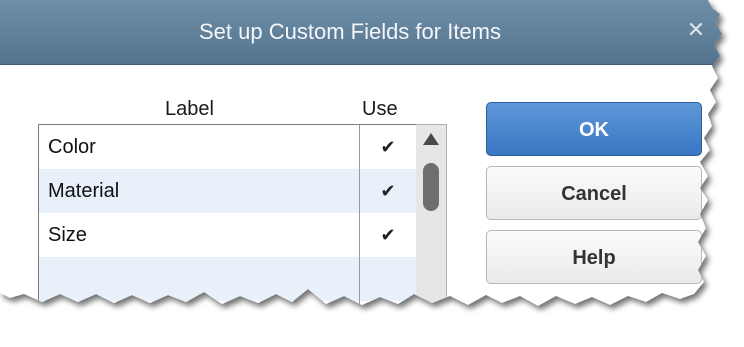  Describe the element at coordinates (228, 191) in the screenshot. I see `list-row-material: Material ✔` at that location.